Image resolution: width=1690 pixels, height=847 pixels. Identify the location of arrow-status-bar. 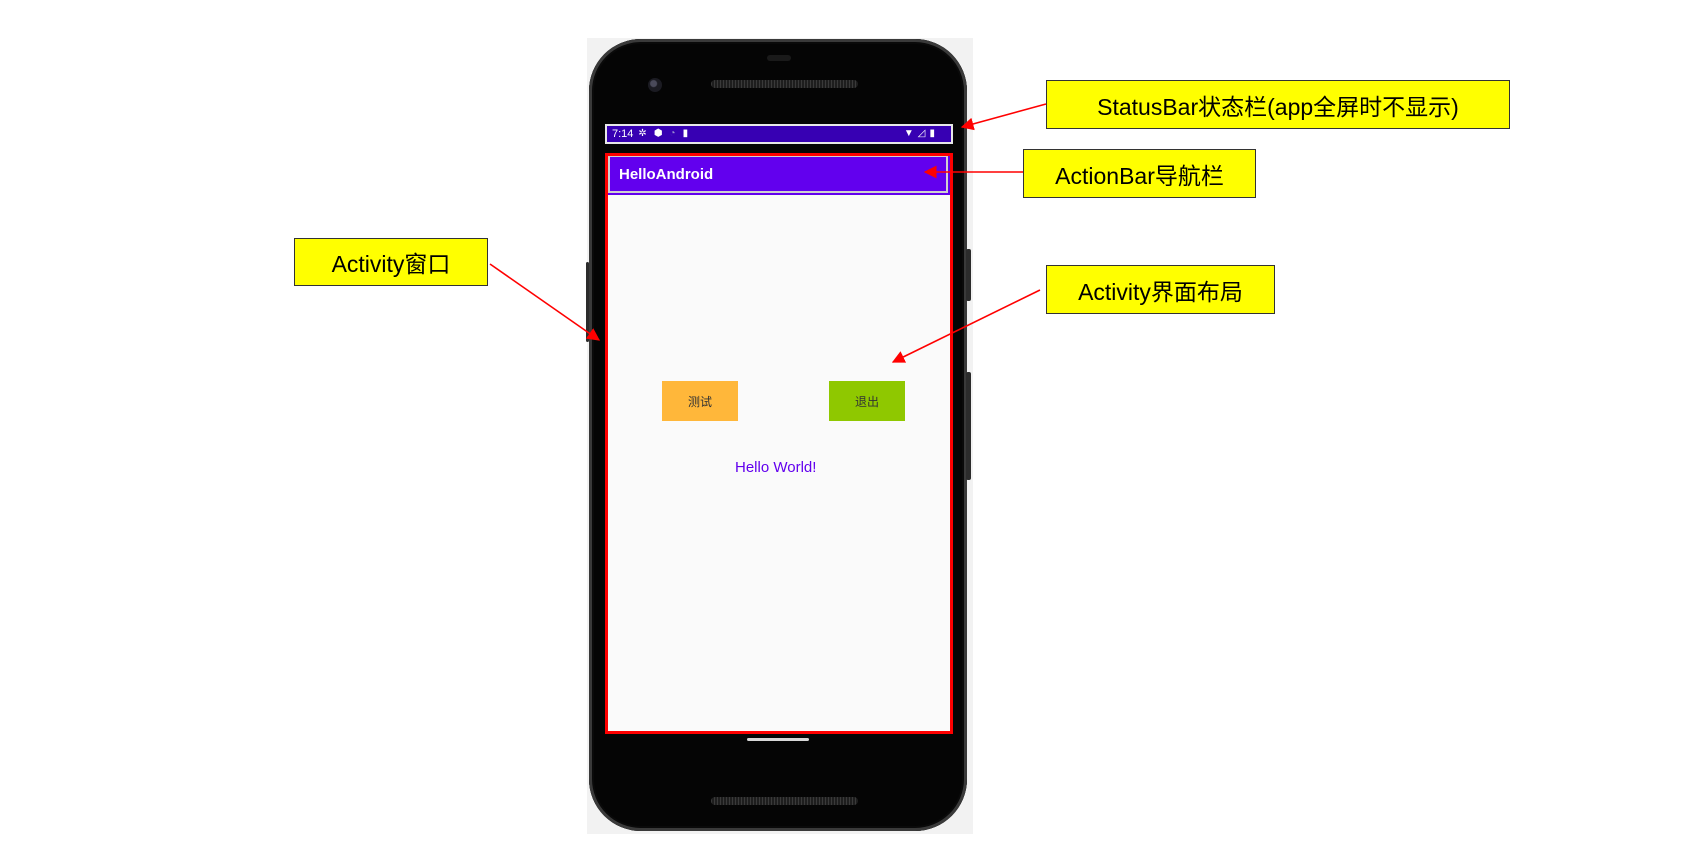
(1003, 117).